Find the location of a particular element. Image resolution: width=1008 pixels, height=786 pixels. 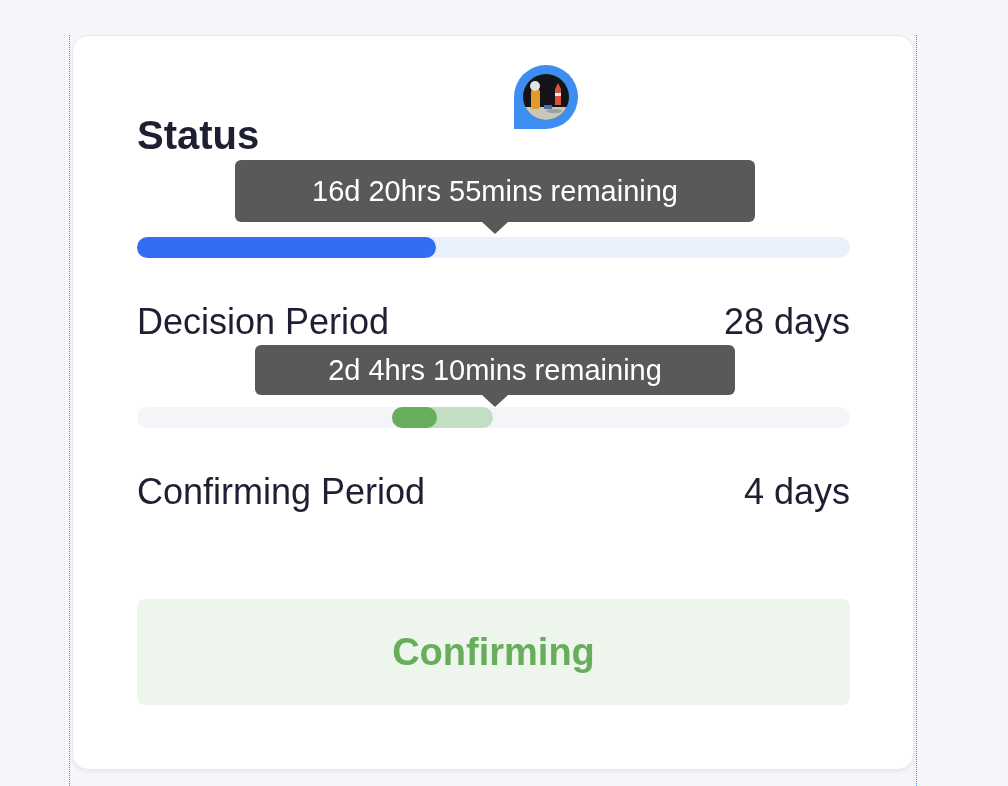

period-label: Decision Period is located at coordinates (263, 322).